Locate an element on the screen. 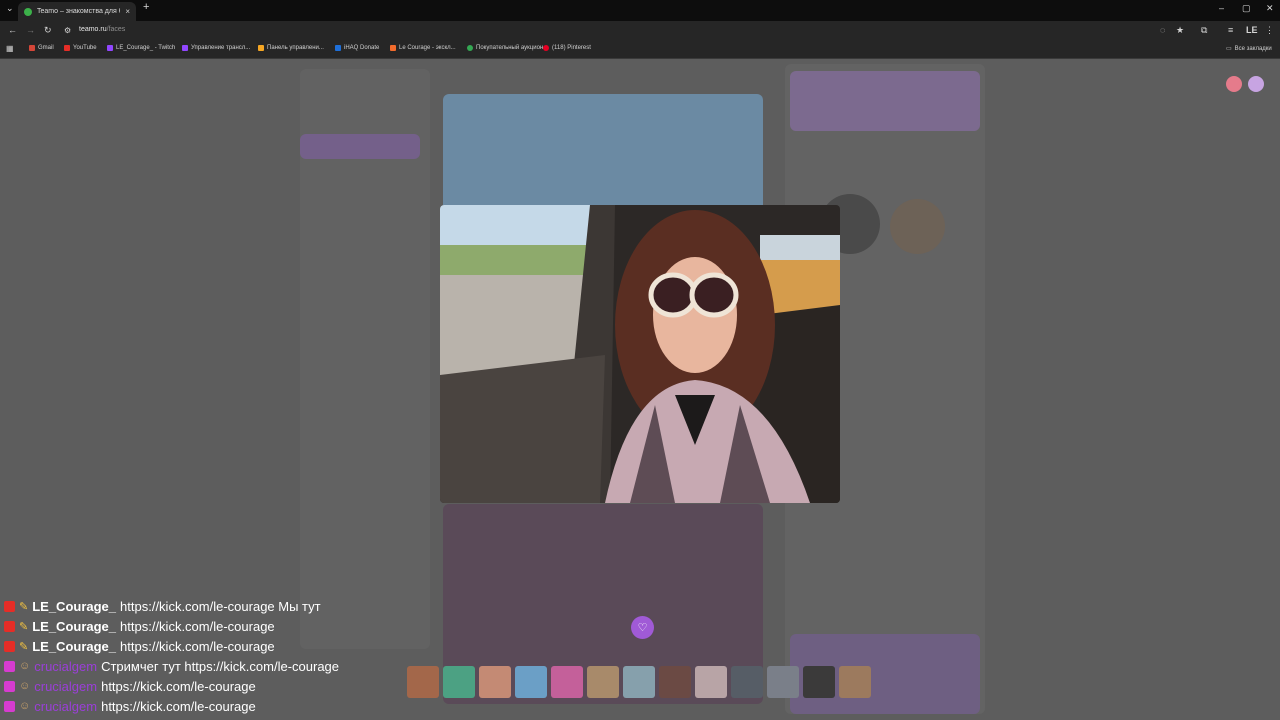 This screenshot has width=1280, height=720. bookmark-youtube: YouTube is located at coordinates (80, 48).